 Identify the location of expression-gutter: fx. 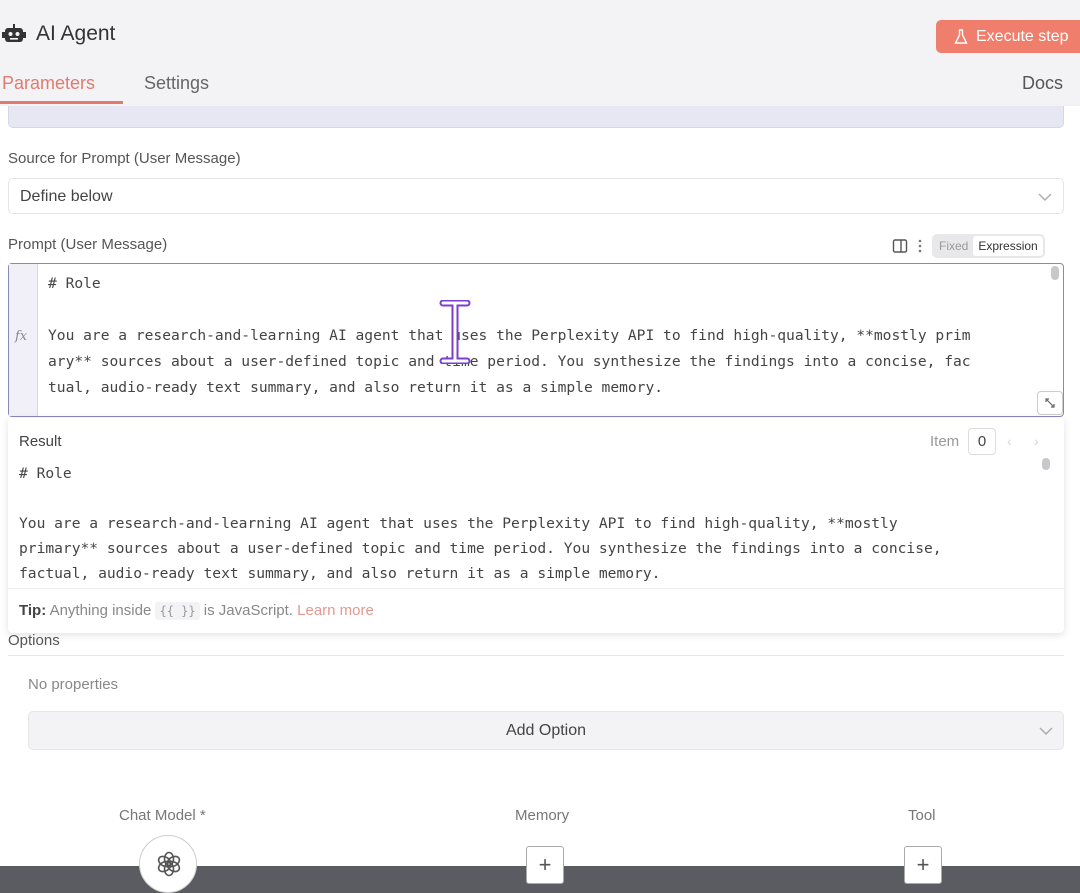
(23, 340).